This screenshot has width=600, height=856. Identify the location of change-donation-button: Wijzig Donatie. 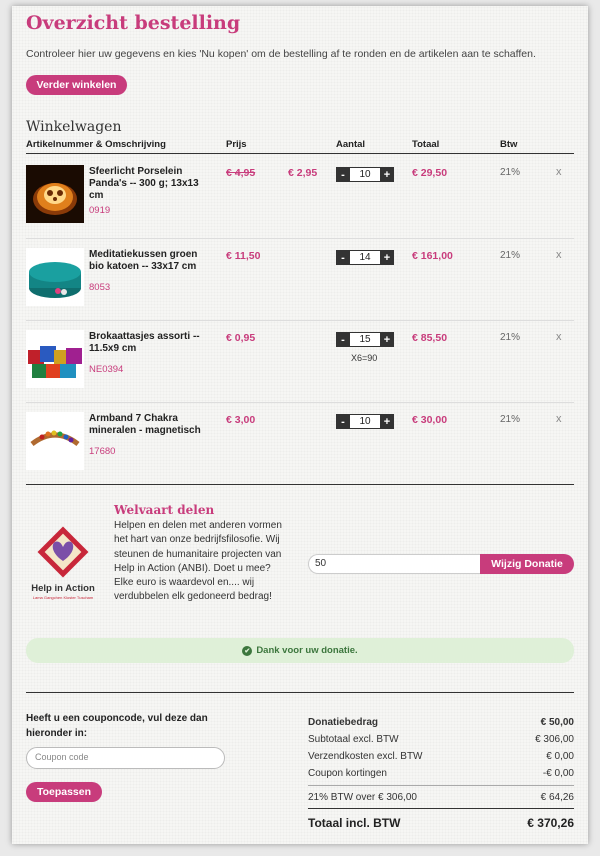
(527, 564).